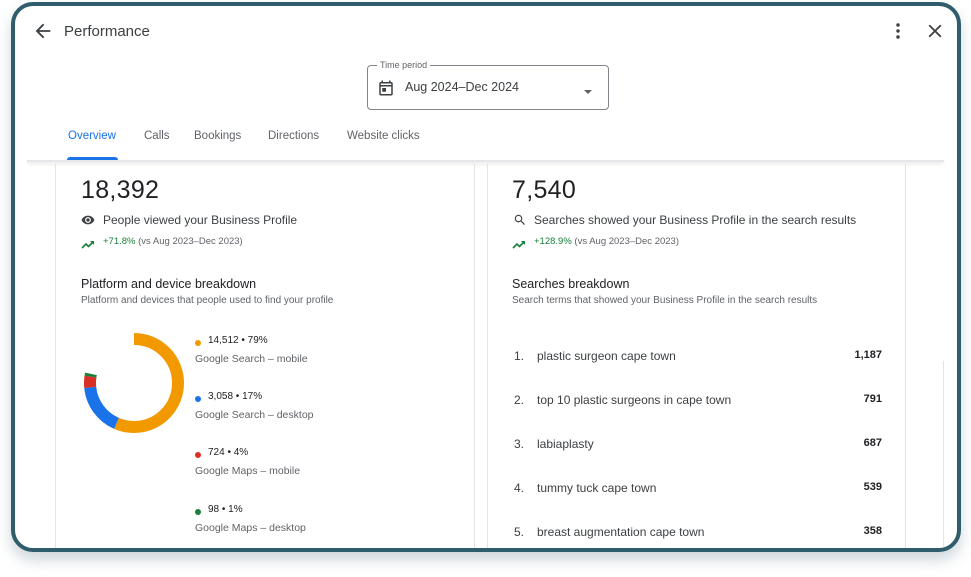 The height and width of the screenshot is (577, 971). Describe the element at coordinates (519, 488) in the screenshot. I see `search-rank: 4.` at that location.